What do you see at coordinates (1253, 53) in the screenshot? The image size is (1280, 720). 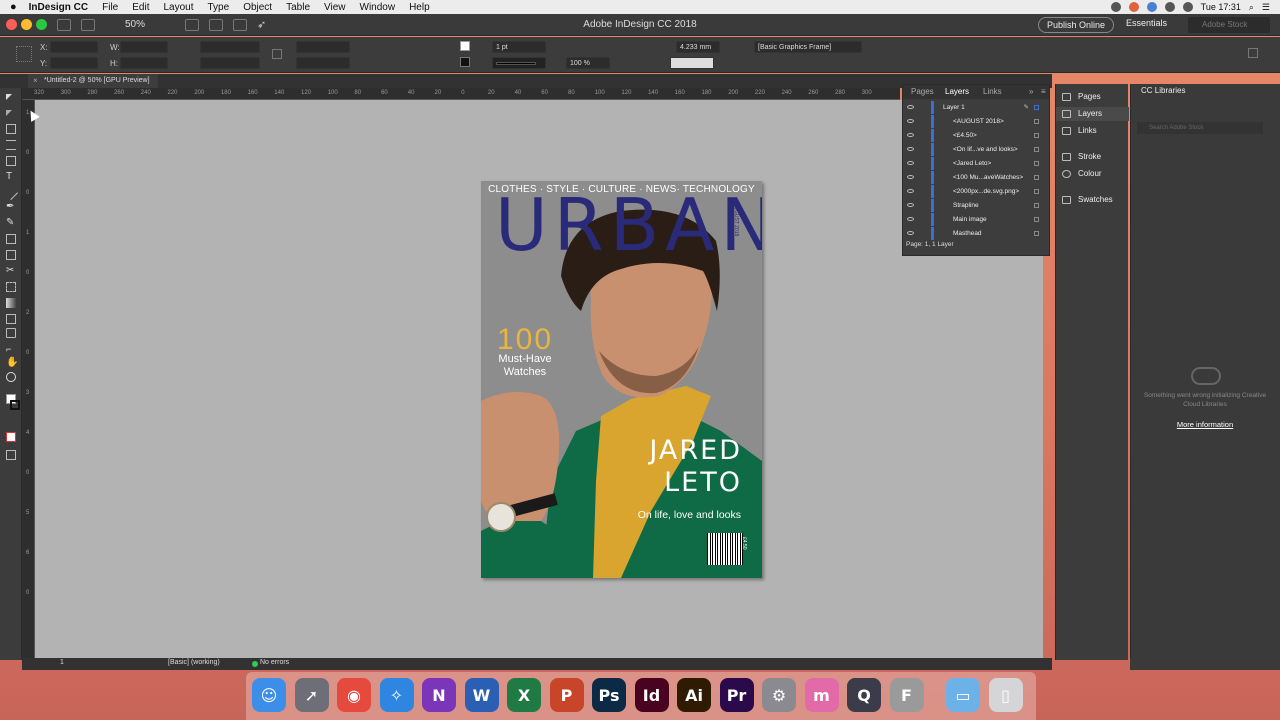 I see `panel-menu-icon` at bounding box center [1253, 53].